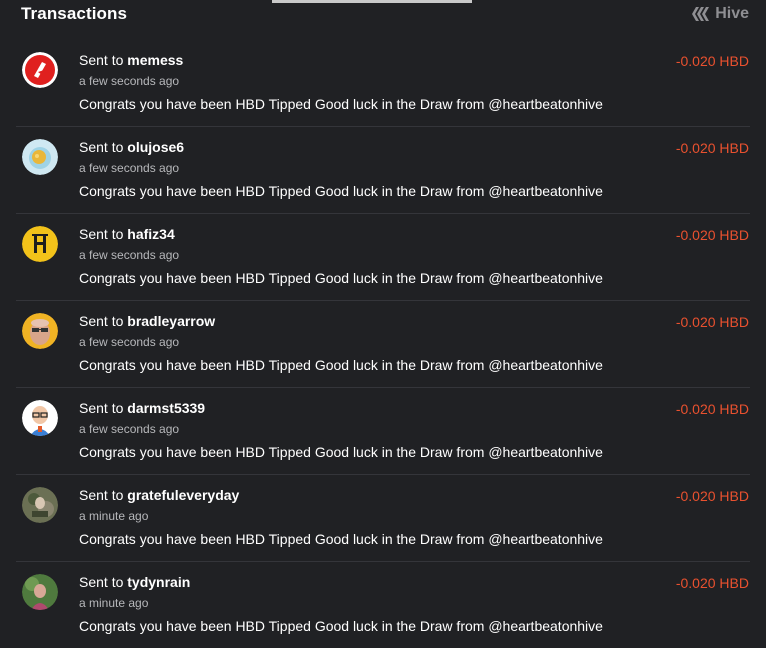 The height and width of the screenshot is (648, 766). What do you see at coordinates (166, 408) in the screenshot?
I see `recipient-link: darmst5339` at bounding box center [166, 408].